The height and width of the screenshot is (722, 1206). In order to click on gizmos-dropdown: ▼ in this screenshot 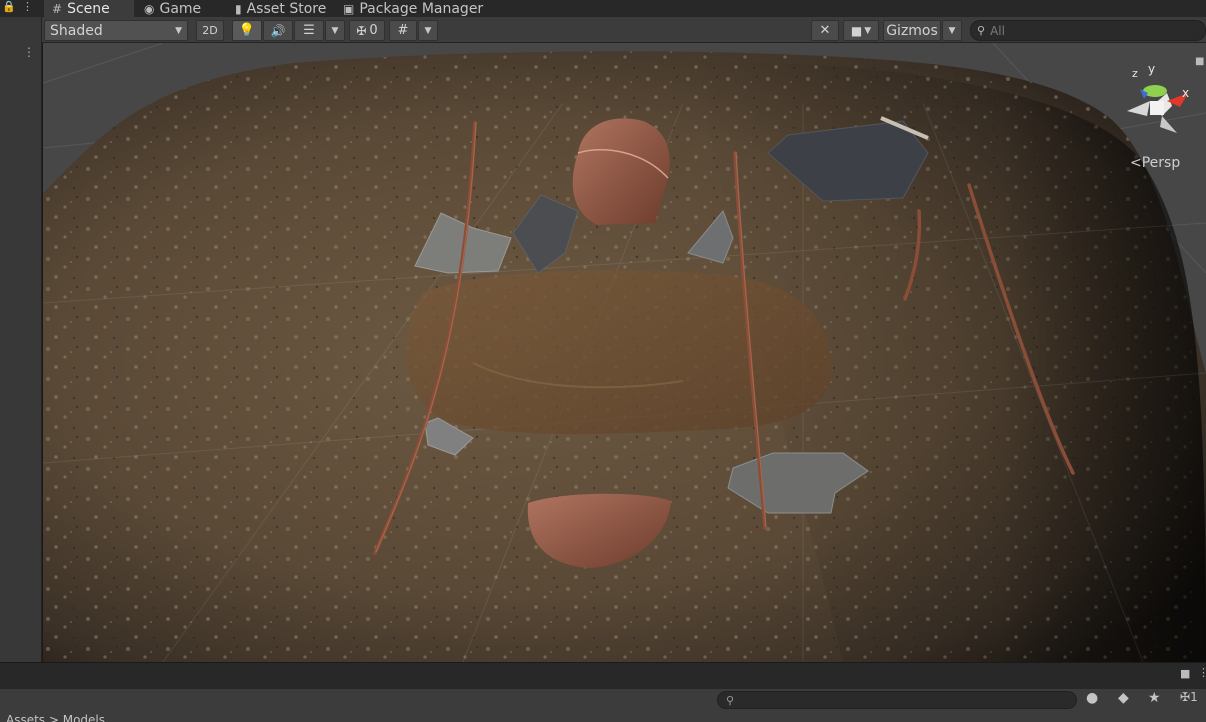, I will do `click(952, 30)`.